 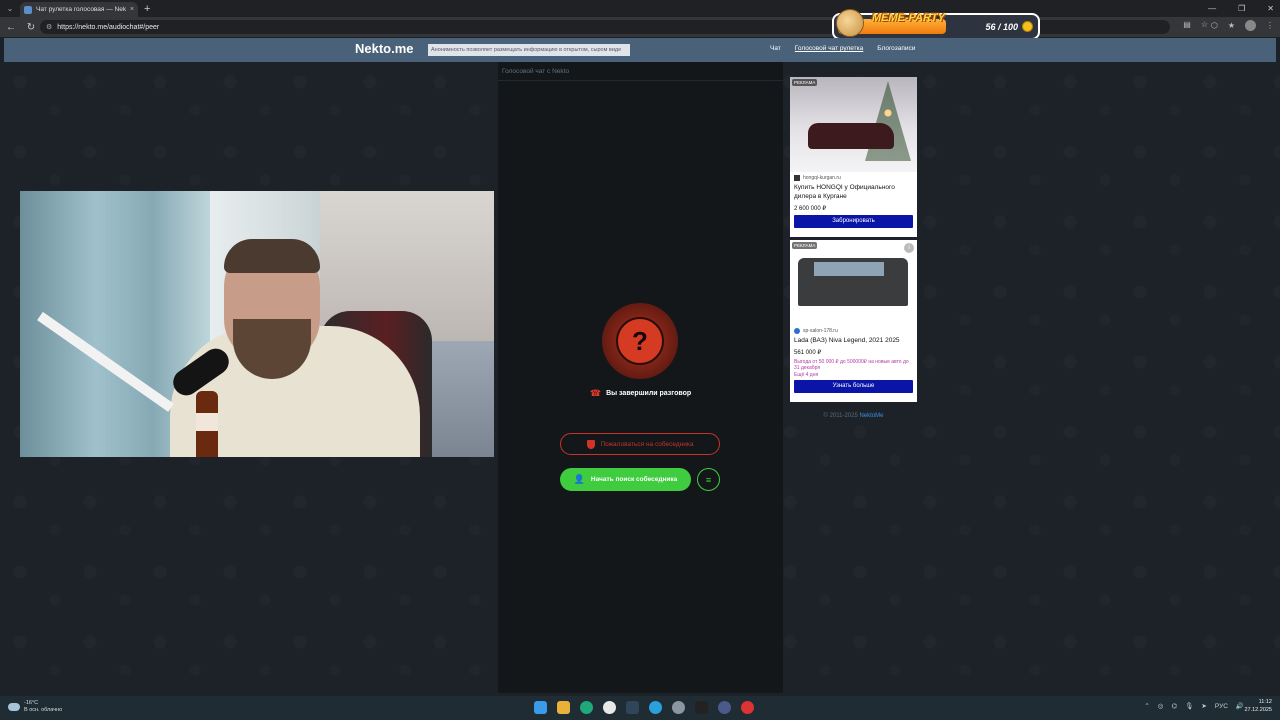 I want to click on nav-voice-roulette: Голосовой чат рулетка, so click(x=829, y=48).